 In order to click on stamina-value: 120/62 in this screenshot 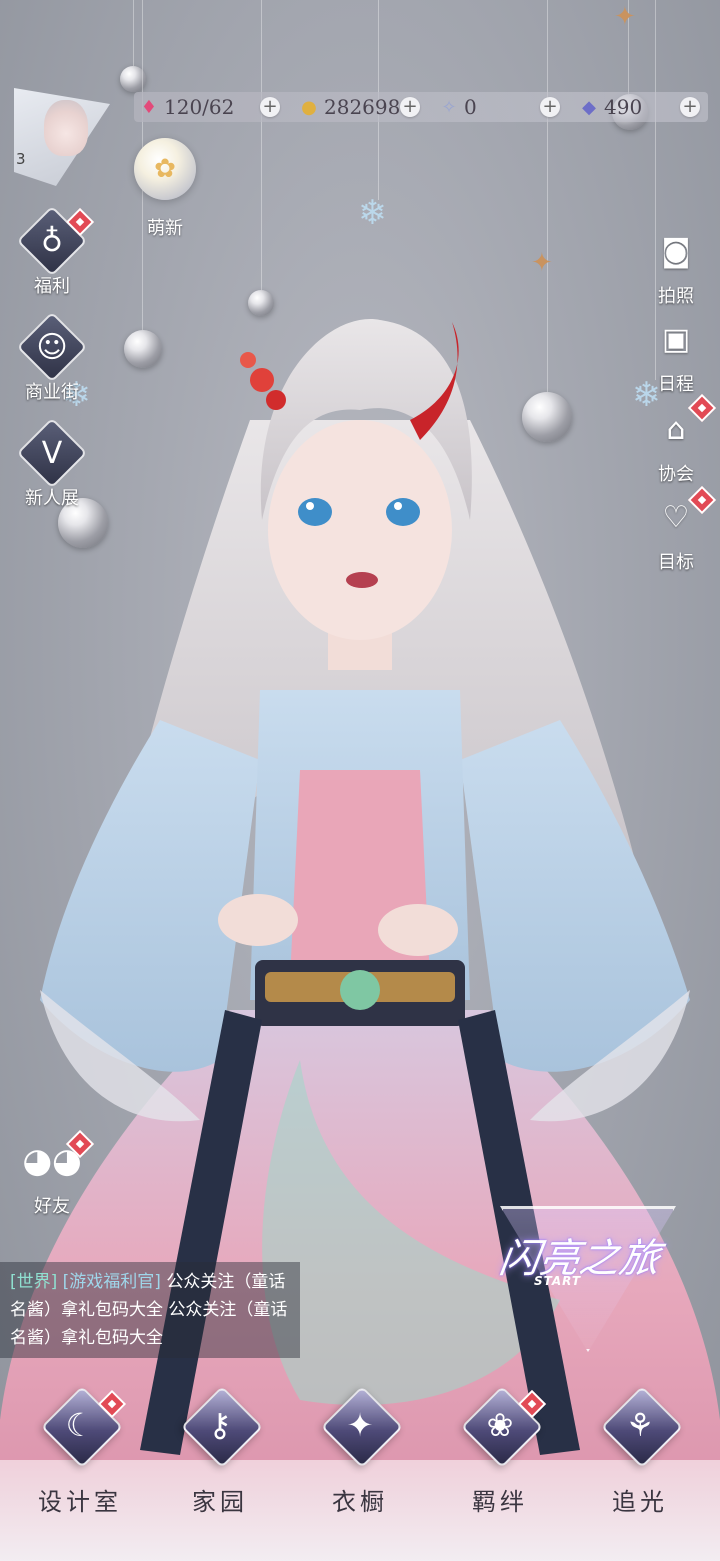, I will do `click(199, 107)`.